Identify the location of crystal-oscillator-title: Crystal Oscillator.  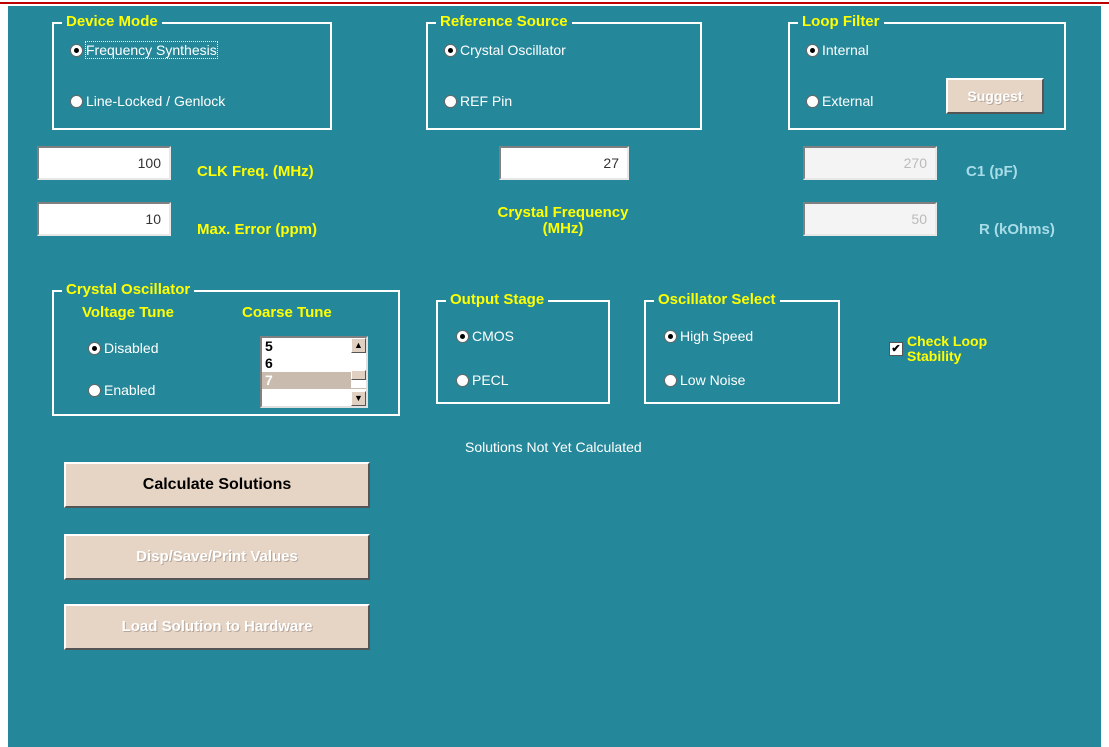
(128, 290).